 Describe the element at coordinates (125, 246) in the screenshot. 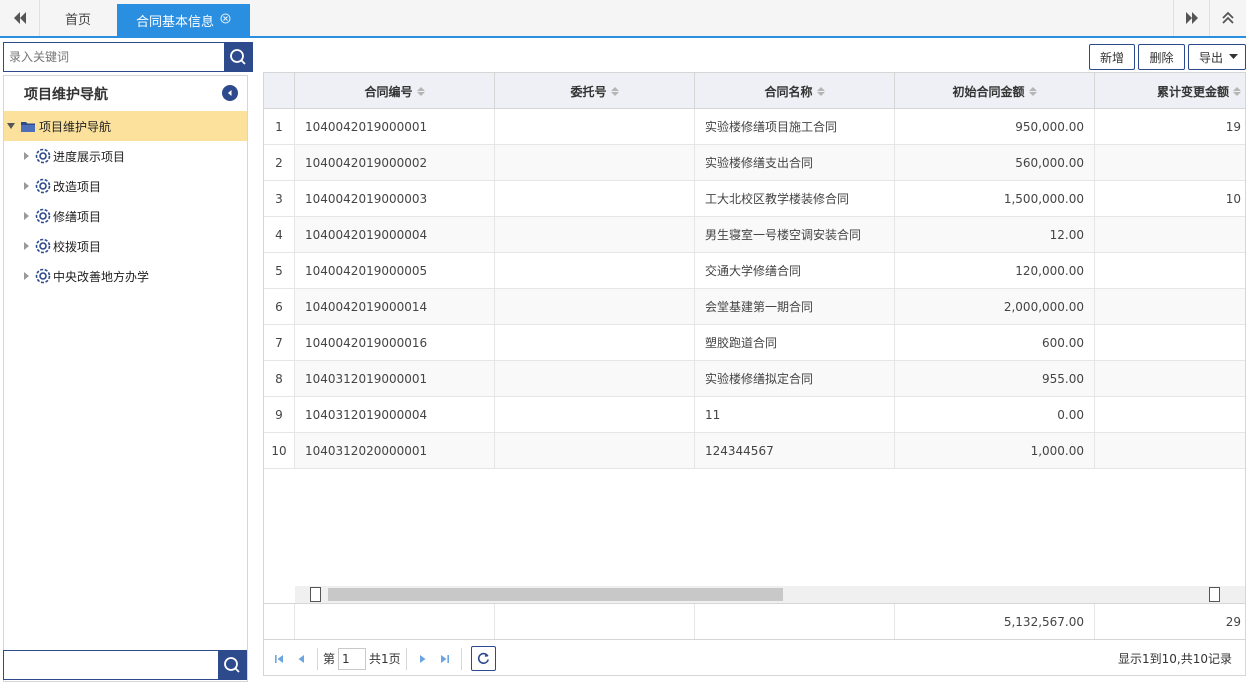

I see `tree-node-school-allocated: 校拨项目` at that location.